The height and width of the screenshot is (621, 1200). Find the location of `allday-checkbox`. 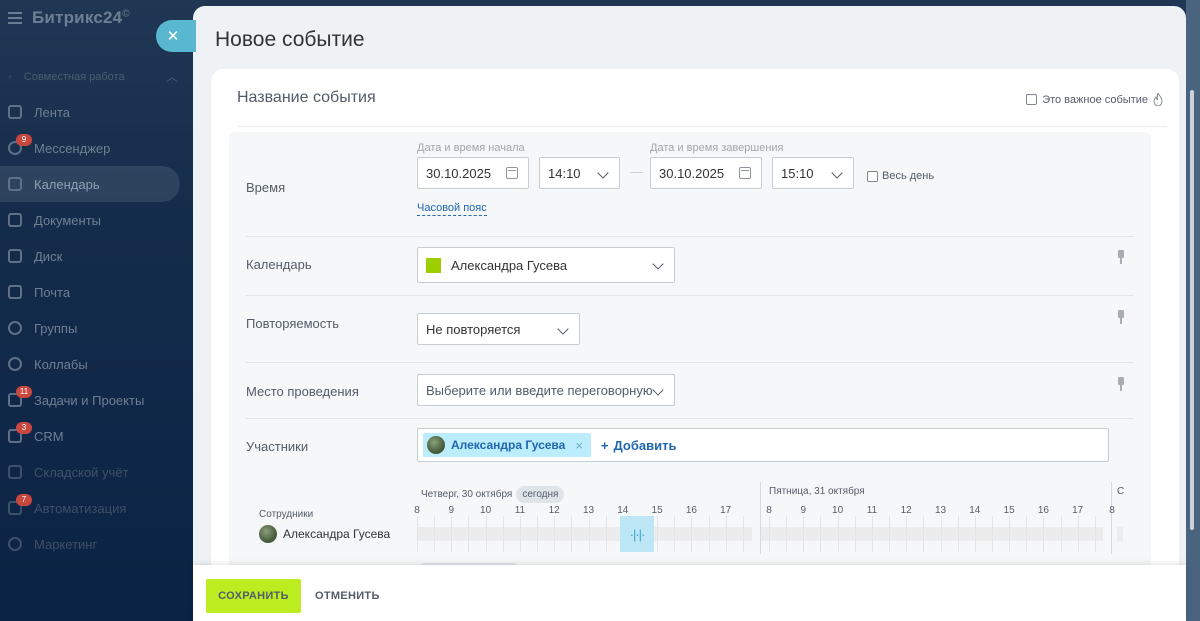

allday-checkbox is located at coordinates (872, 176).